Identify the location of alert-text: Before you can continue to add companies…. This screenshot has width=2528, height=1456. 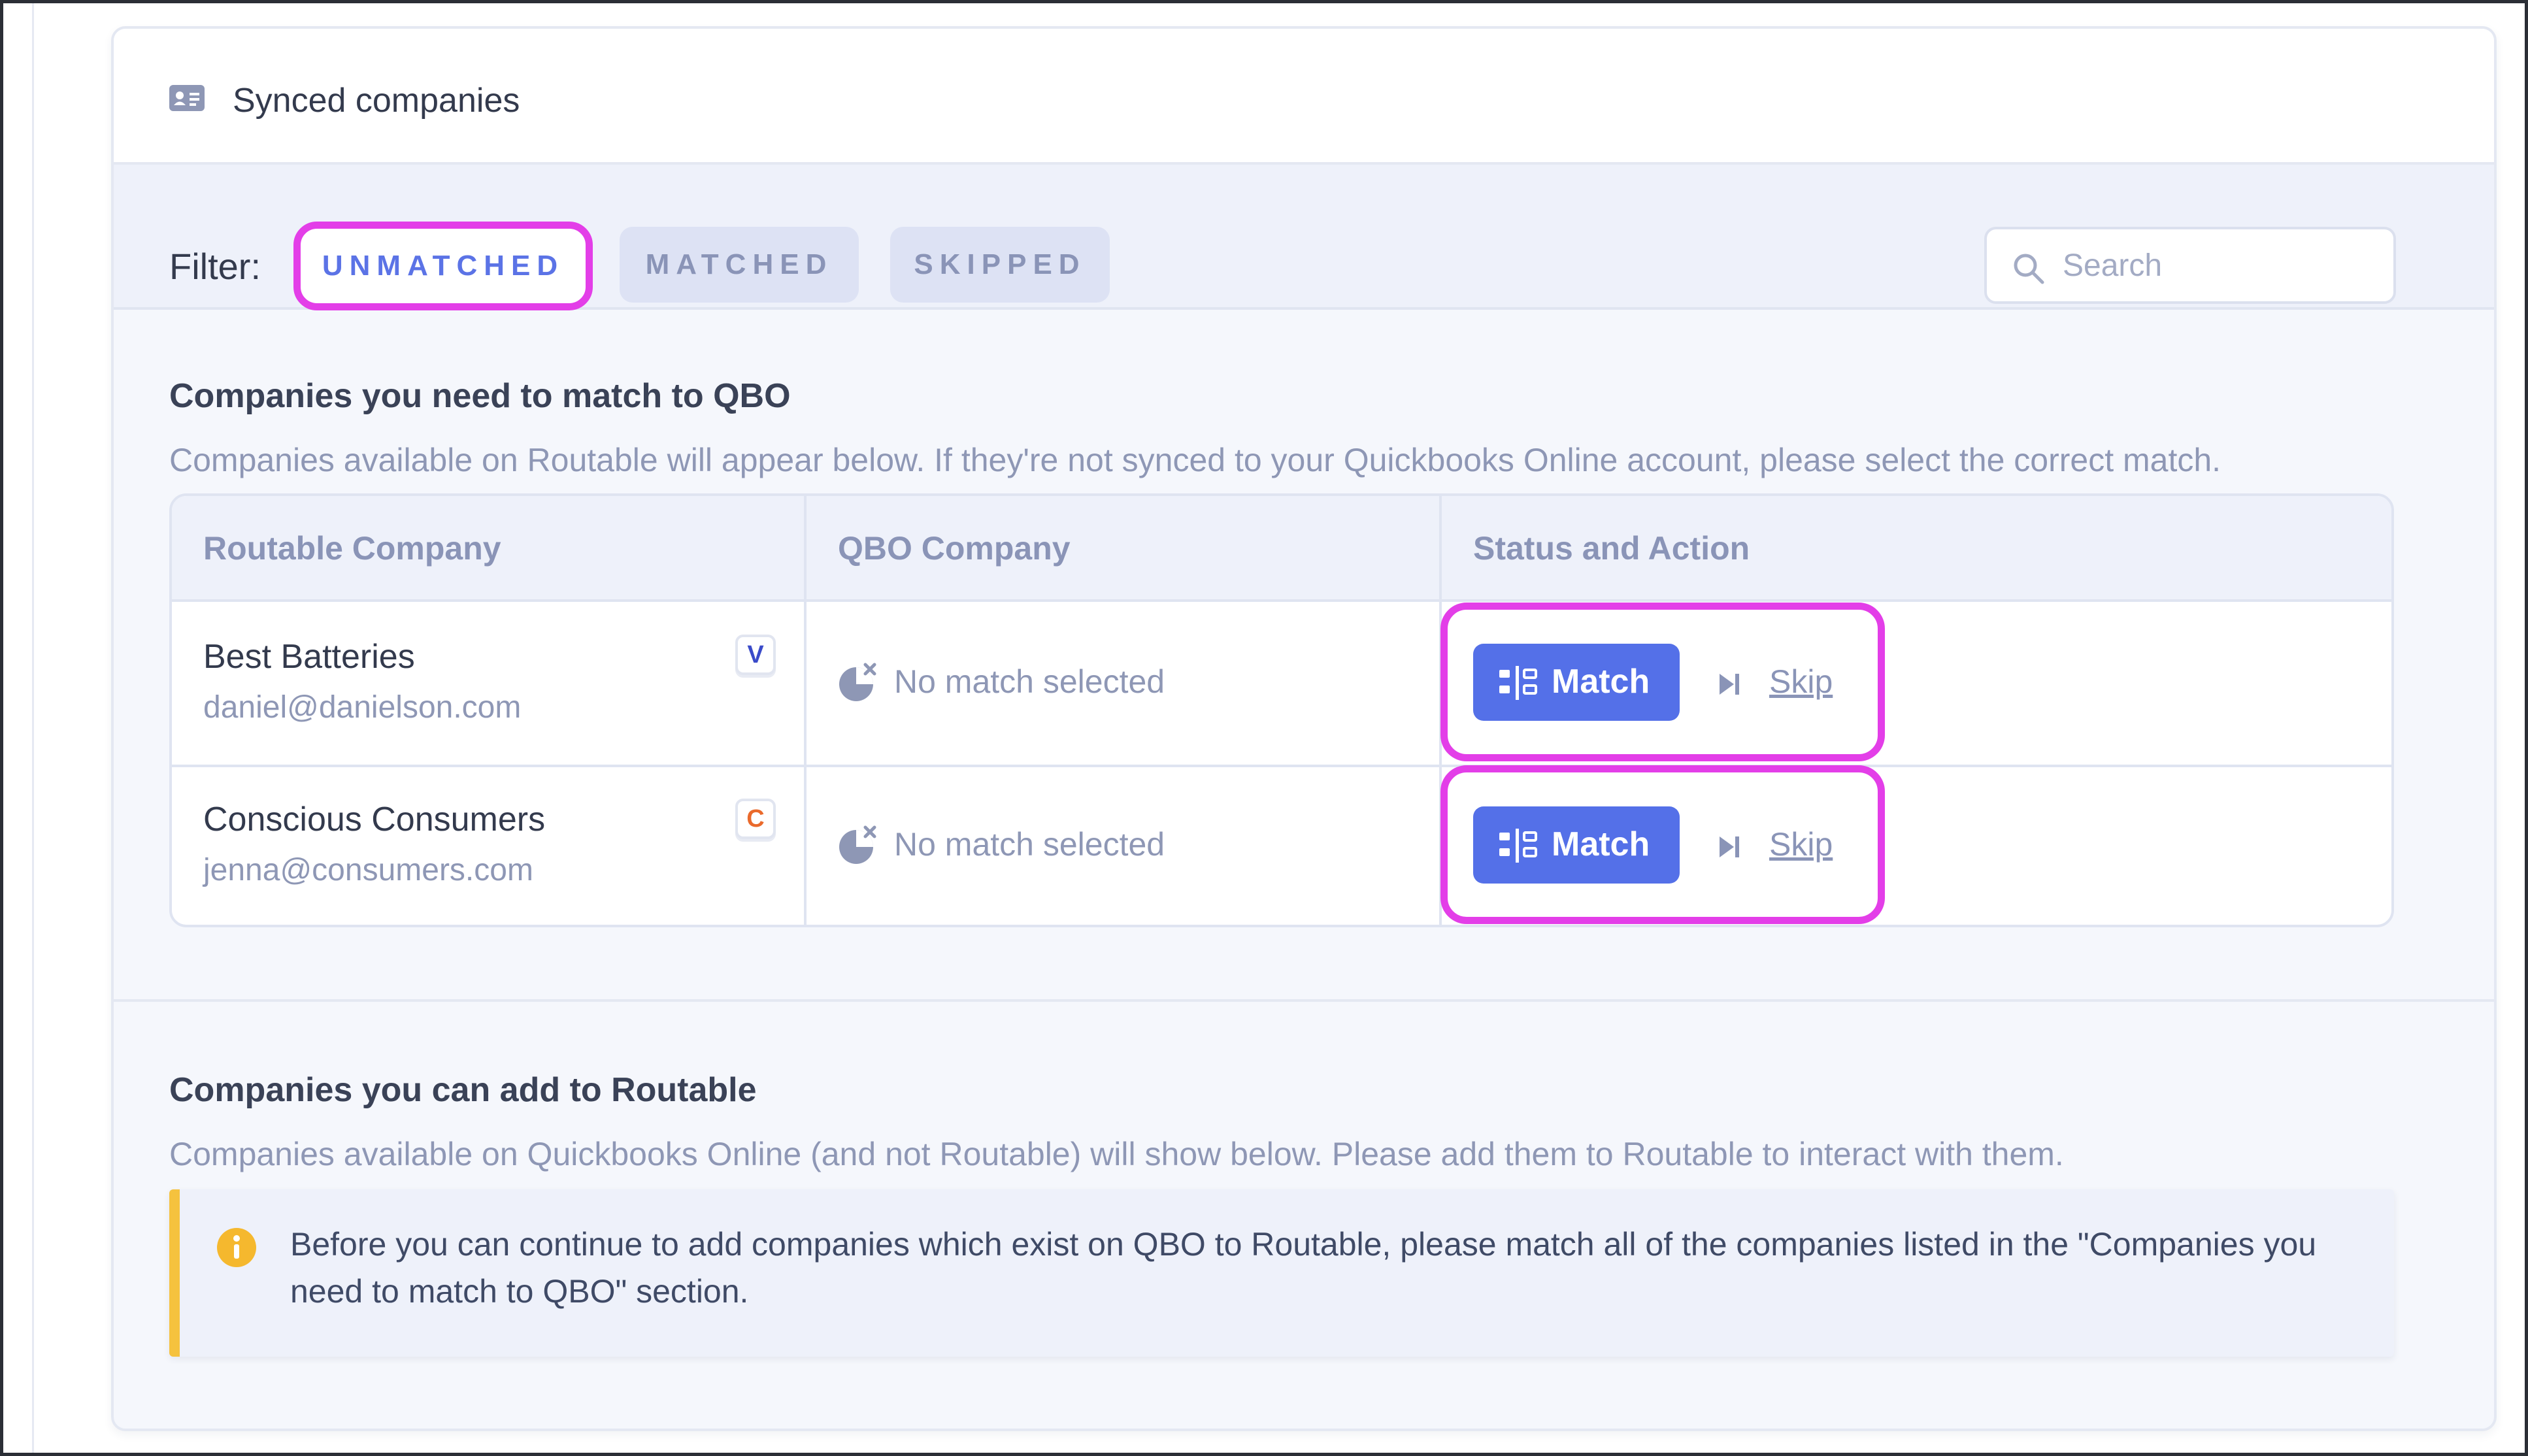
(1303, 1268).